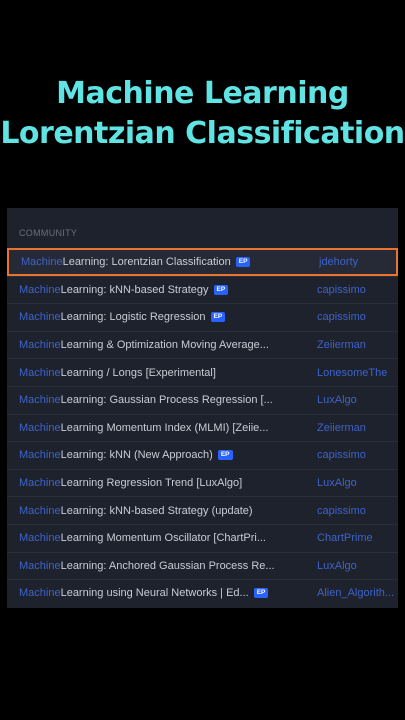 This screenshot has height=720, width=405. What do you see at coordinates (202, 133) in the screenshot?
I see `headline-line-2: Lorentzian Classification` at bounding box center [202, 133].